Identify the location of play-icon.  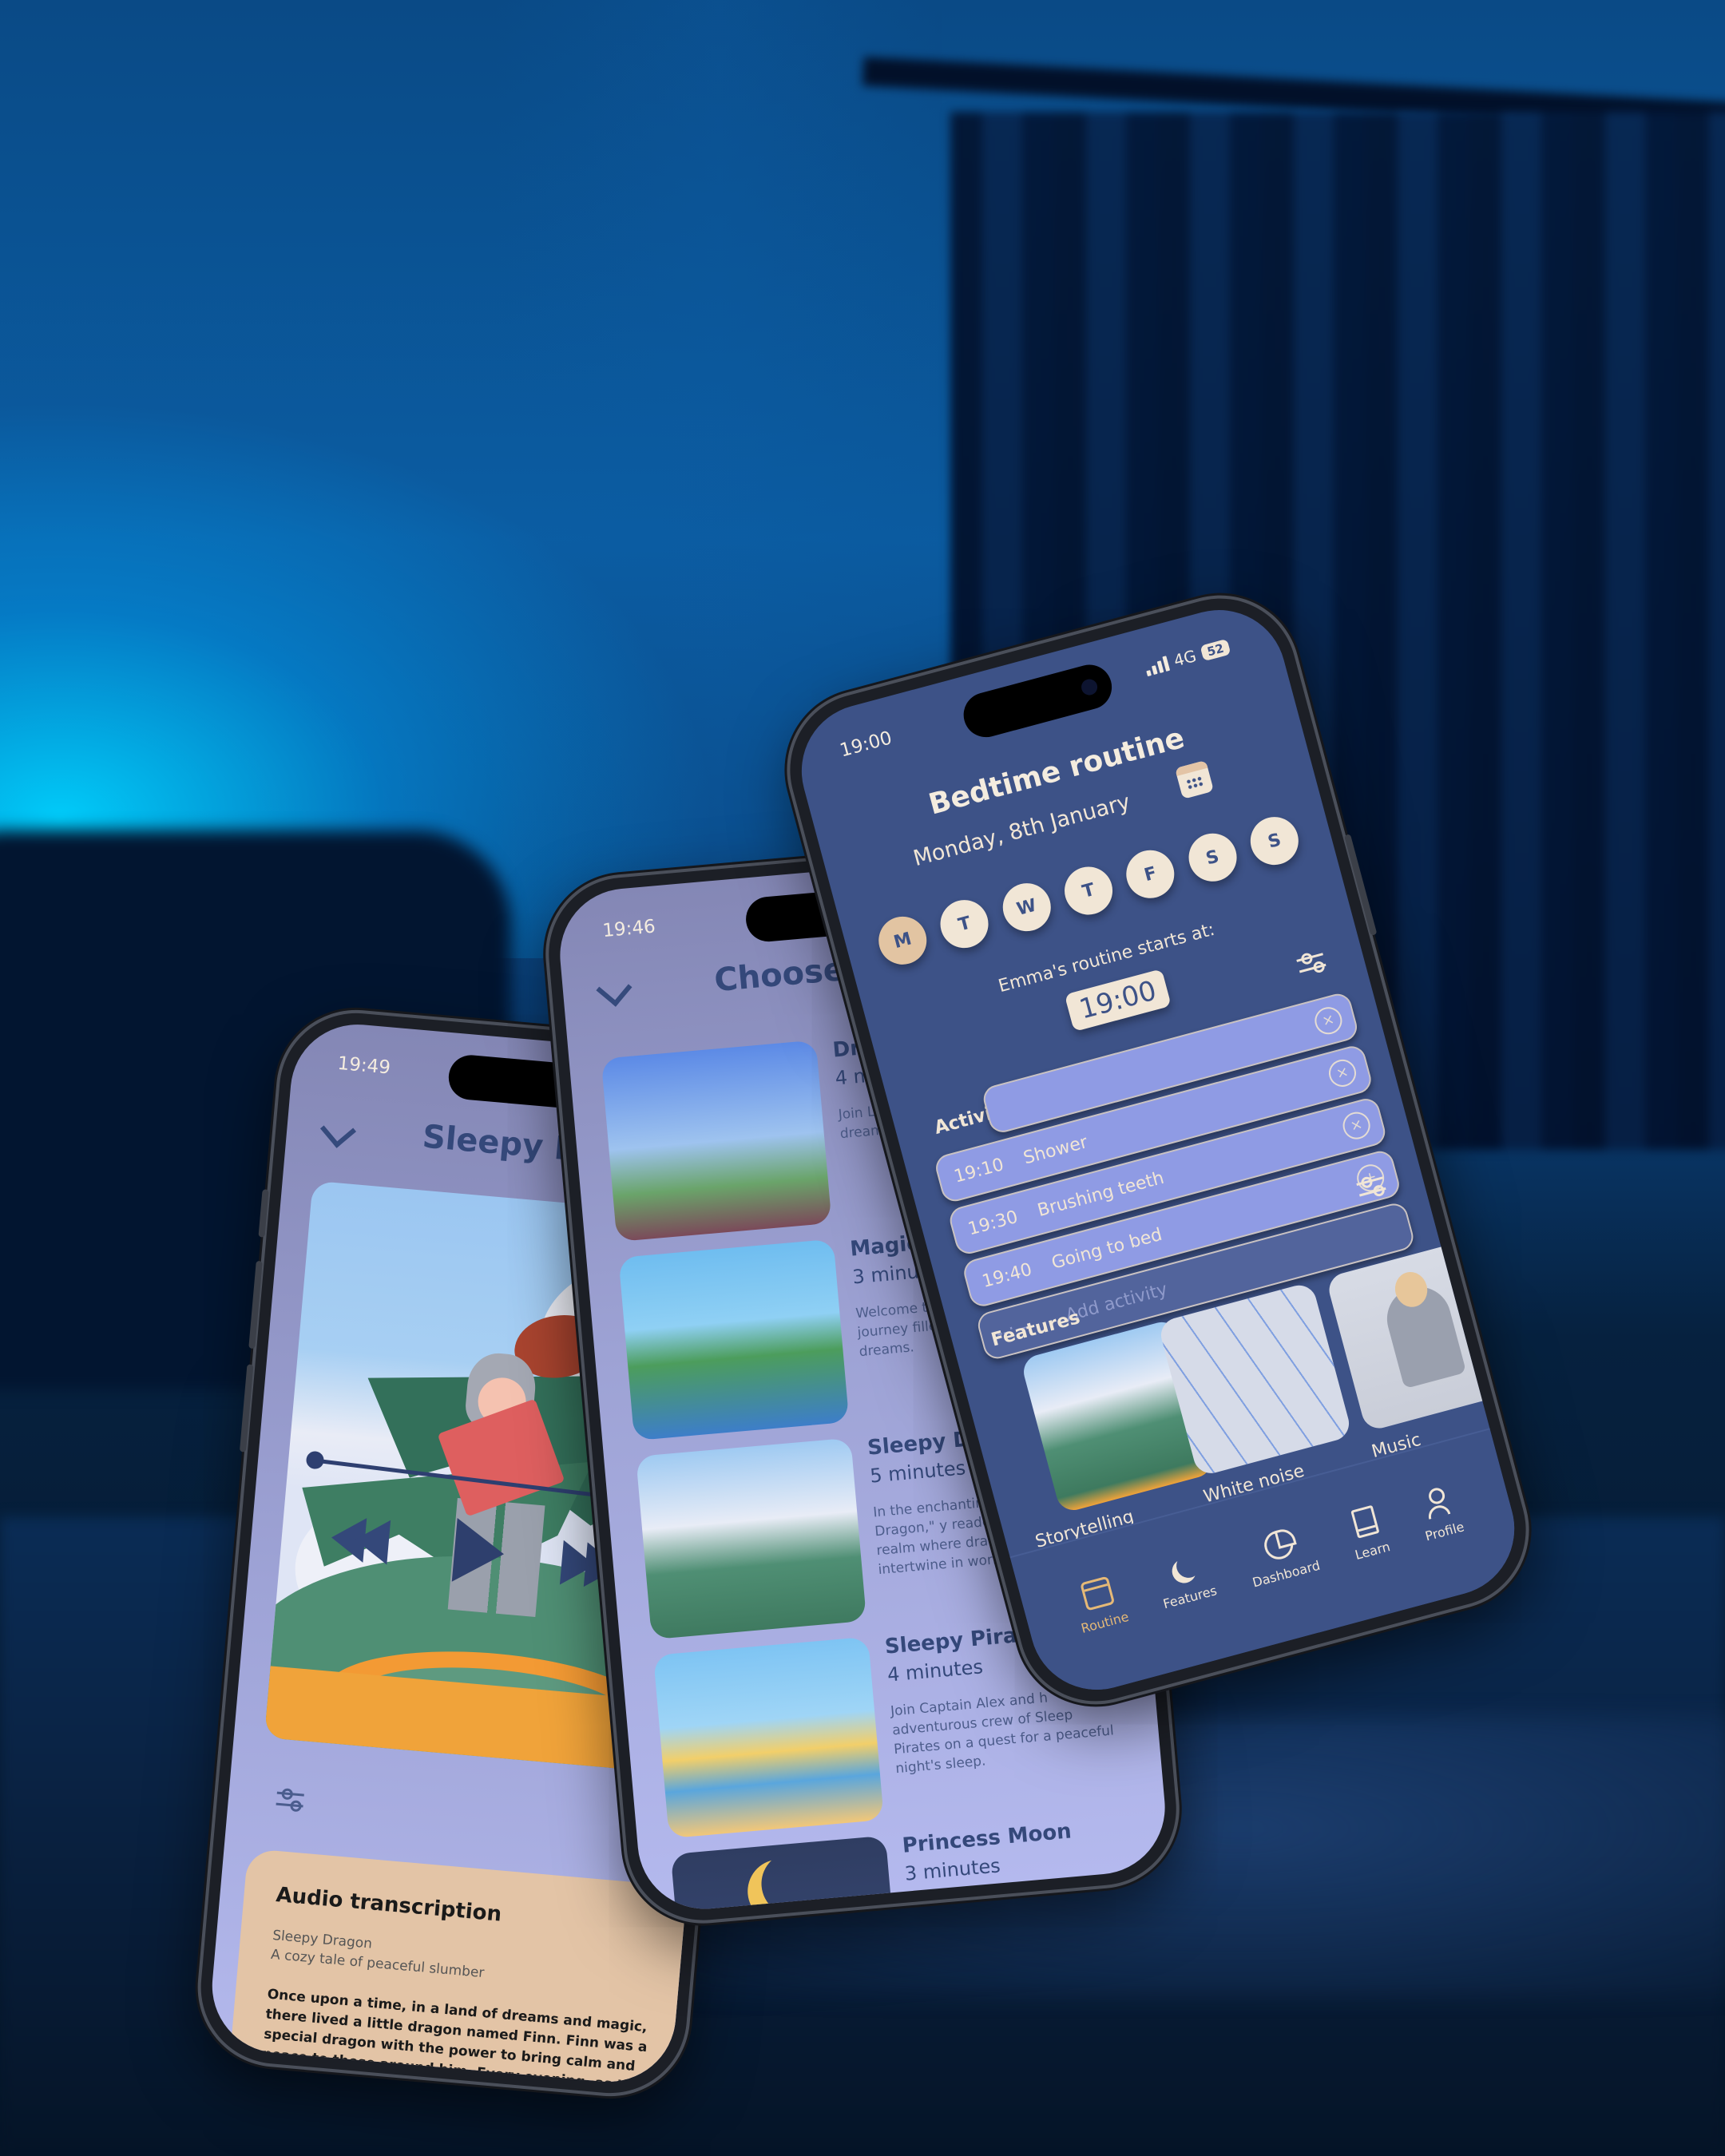
(479, 1552).